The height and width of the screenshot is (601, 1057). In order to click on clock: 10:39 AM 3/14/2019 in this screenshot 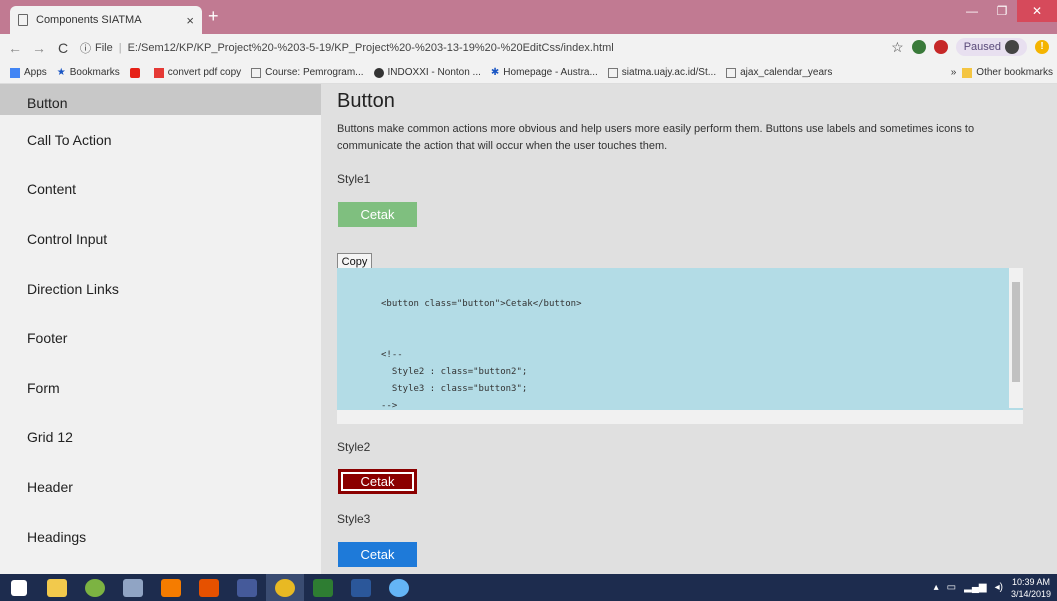, I will do `click(1031, 588)`.